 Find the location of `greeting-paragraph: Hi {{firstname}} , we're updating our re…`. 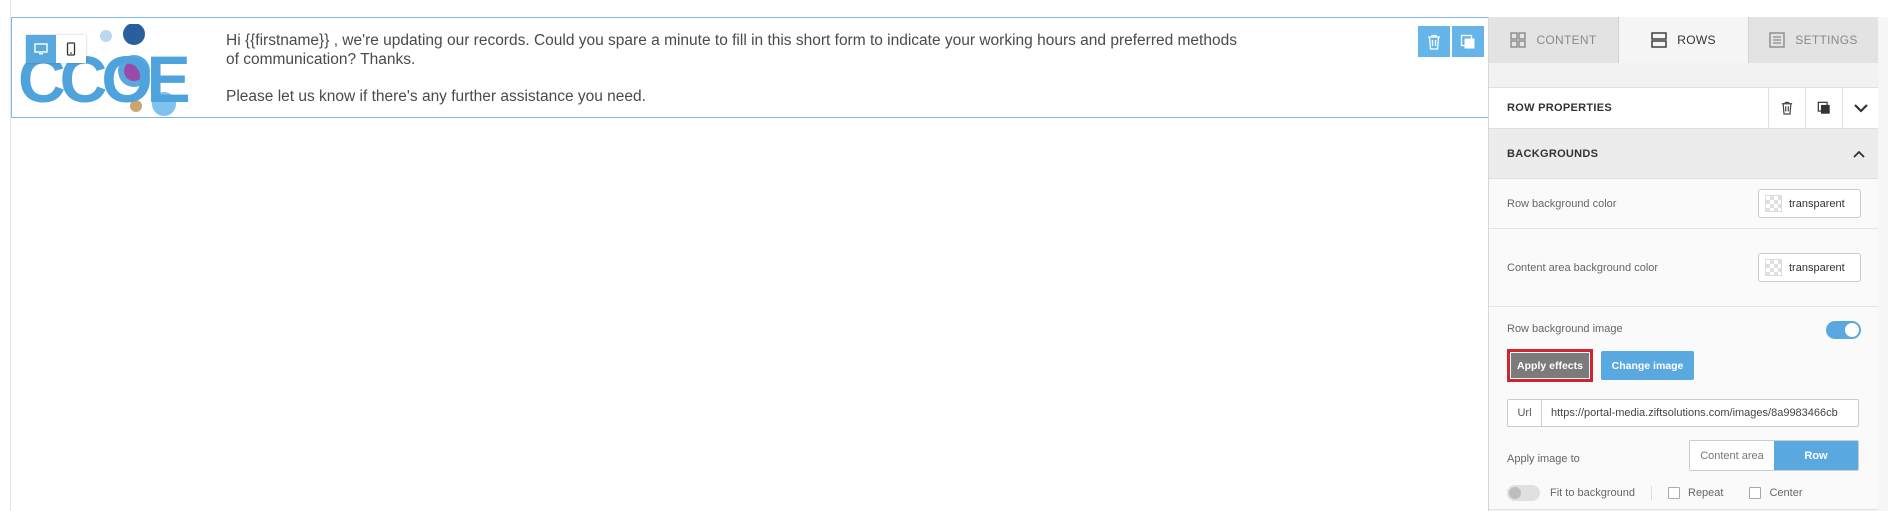

greeting-paragraph: Hi {{firstname}} , we're updating our re… is located at coordinates (731, 50).